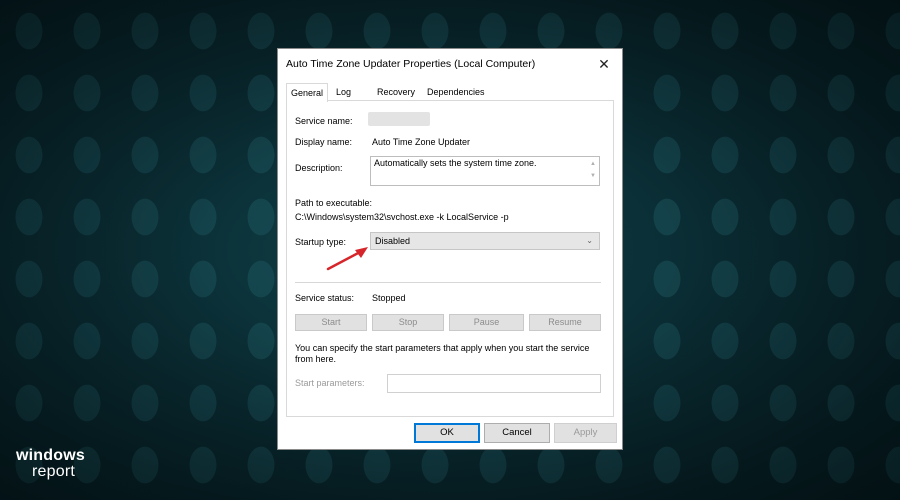  Describe the element at coordinates (585, 433) in the screenshot. I see `apply-button: Apply` at that location.